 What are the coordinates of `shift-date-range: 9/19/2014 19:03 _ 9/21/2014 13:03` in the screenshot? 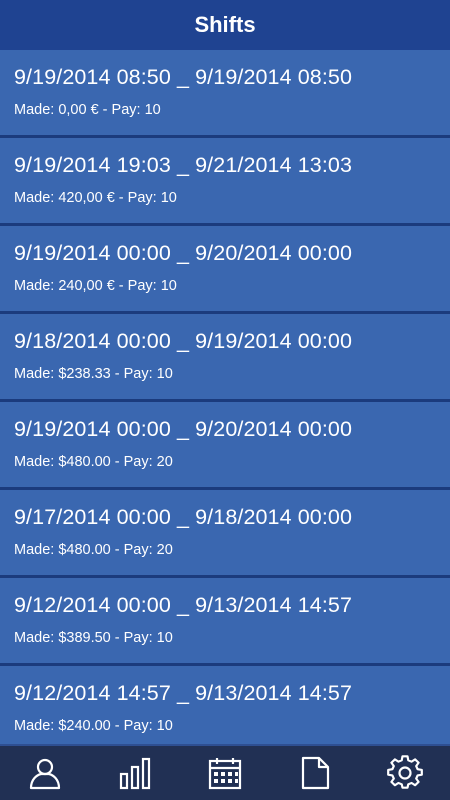 It's located at (183, 165).